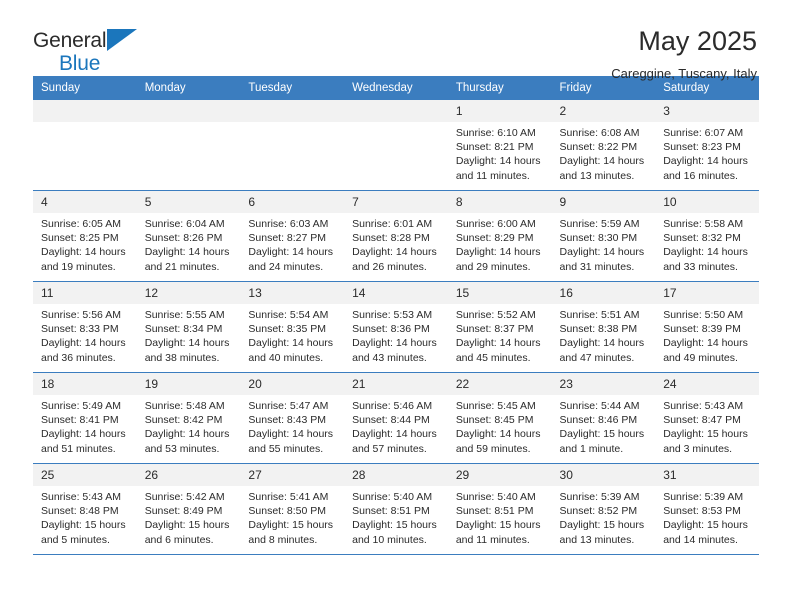  Describe the element at coordinates (602, 168) in the screenshot. I see `daylight-text: Daylight: 14 hours and 13 minutes.` at that location.